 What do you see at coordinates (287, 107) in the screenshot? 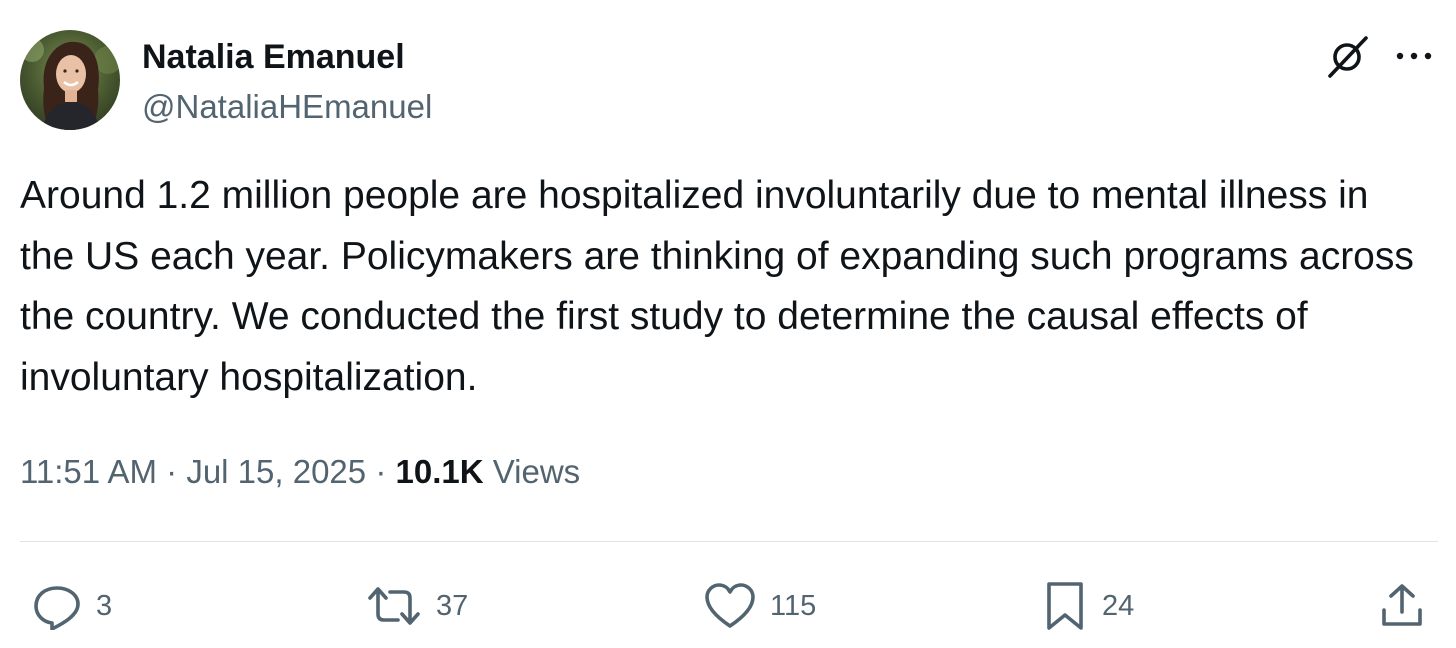
I see `author-handle: @NataliaHEmanuel` at bounding box center [287, 107].